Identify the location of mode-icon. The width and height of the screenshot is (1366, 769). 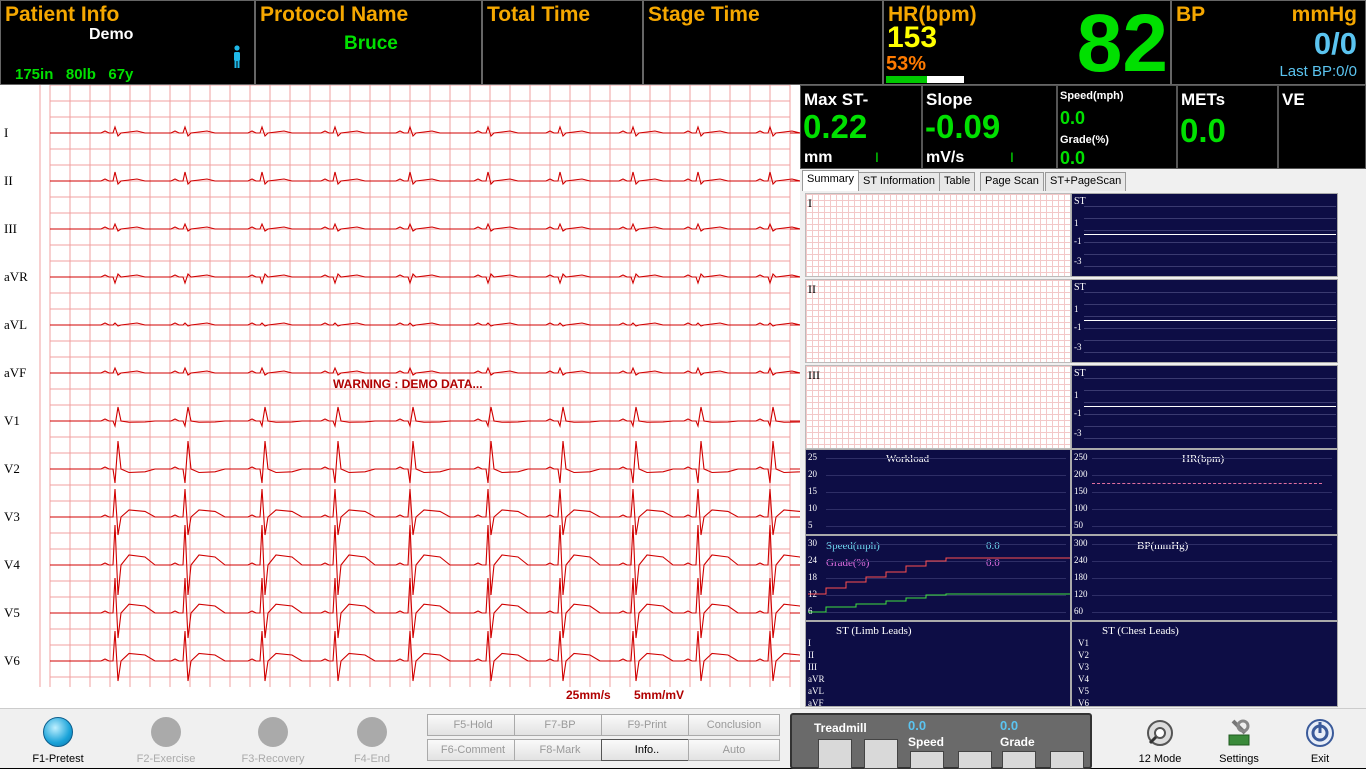
(1160, 733).